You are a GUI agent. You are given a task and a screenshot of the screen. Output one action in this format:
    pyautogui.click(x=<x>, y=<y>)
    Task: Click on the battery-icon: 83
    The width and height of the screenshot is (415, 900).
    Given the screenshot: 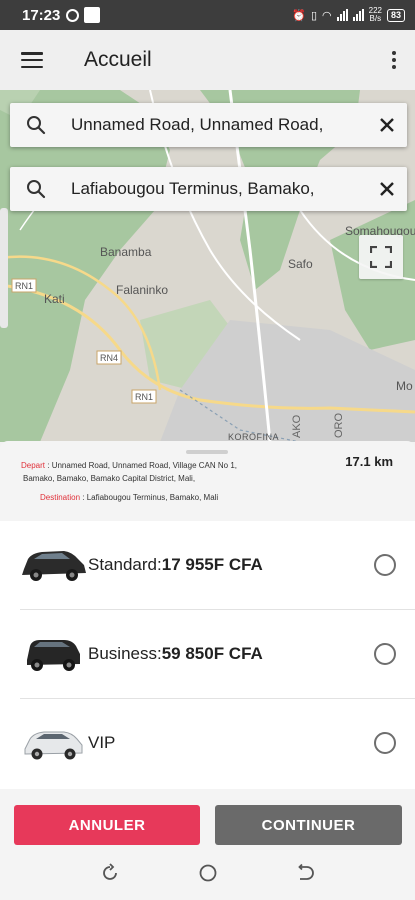 What is the action you would take?
    pyautogui.click(x=395, y=15)
    